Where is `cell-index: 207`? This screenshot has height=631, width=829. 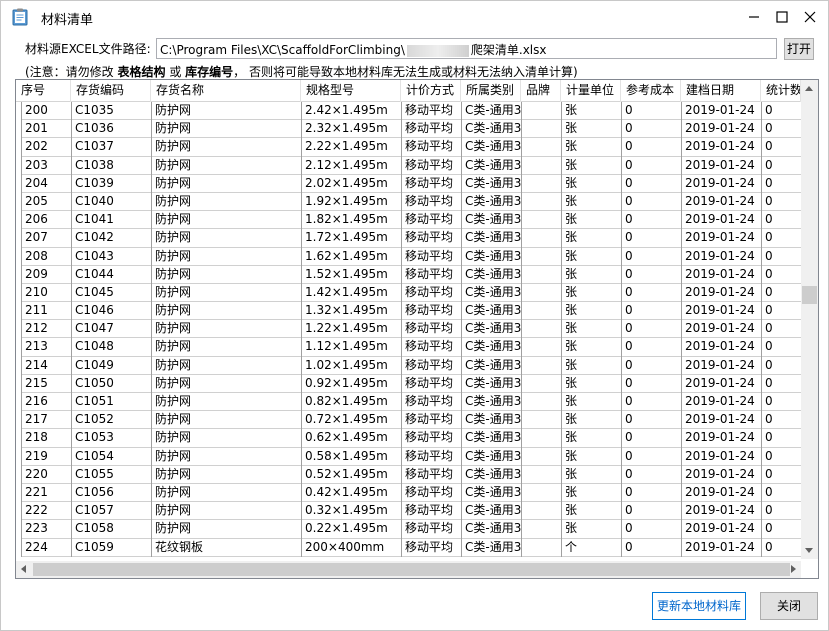 cell-index: 207 is located at coordinates (46, 238).